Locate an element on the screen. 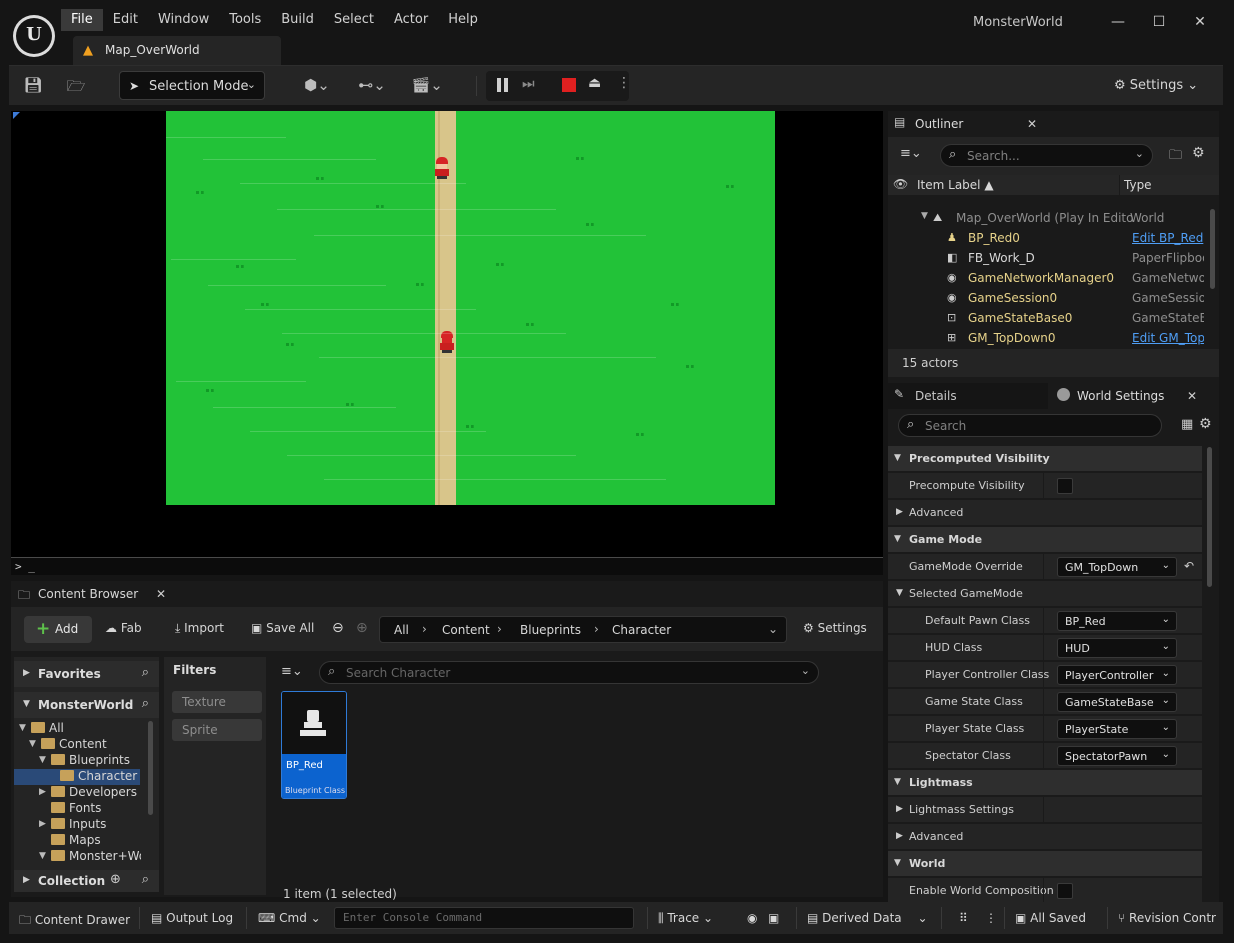  category-game-mode: ▼ Game Mode is located at coordinates (1045, 539).